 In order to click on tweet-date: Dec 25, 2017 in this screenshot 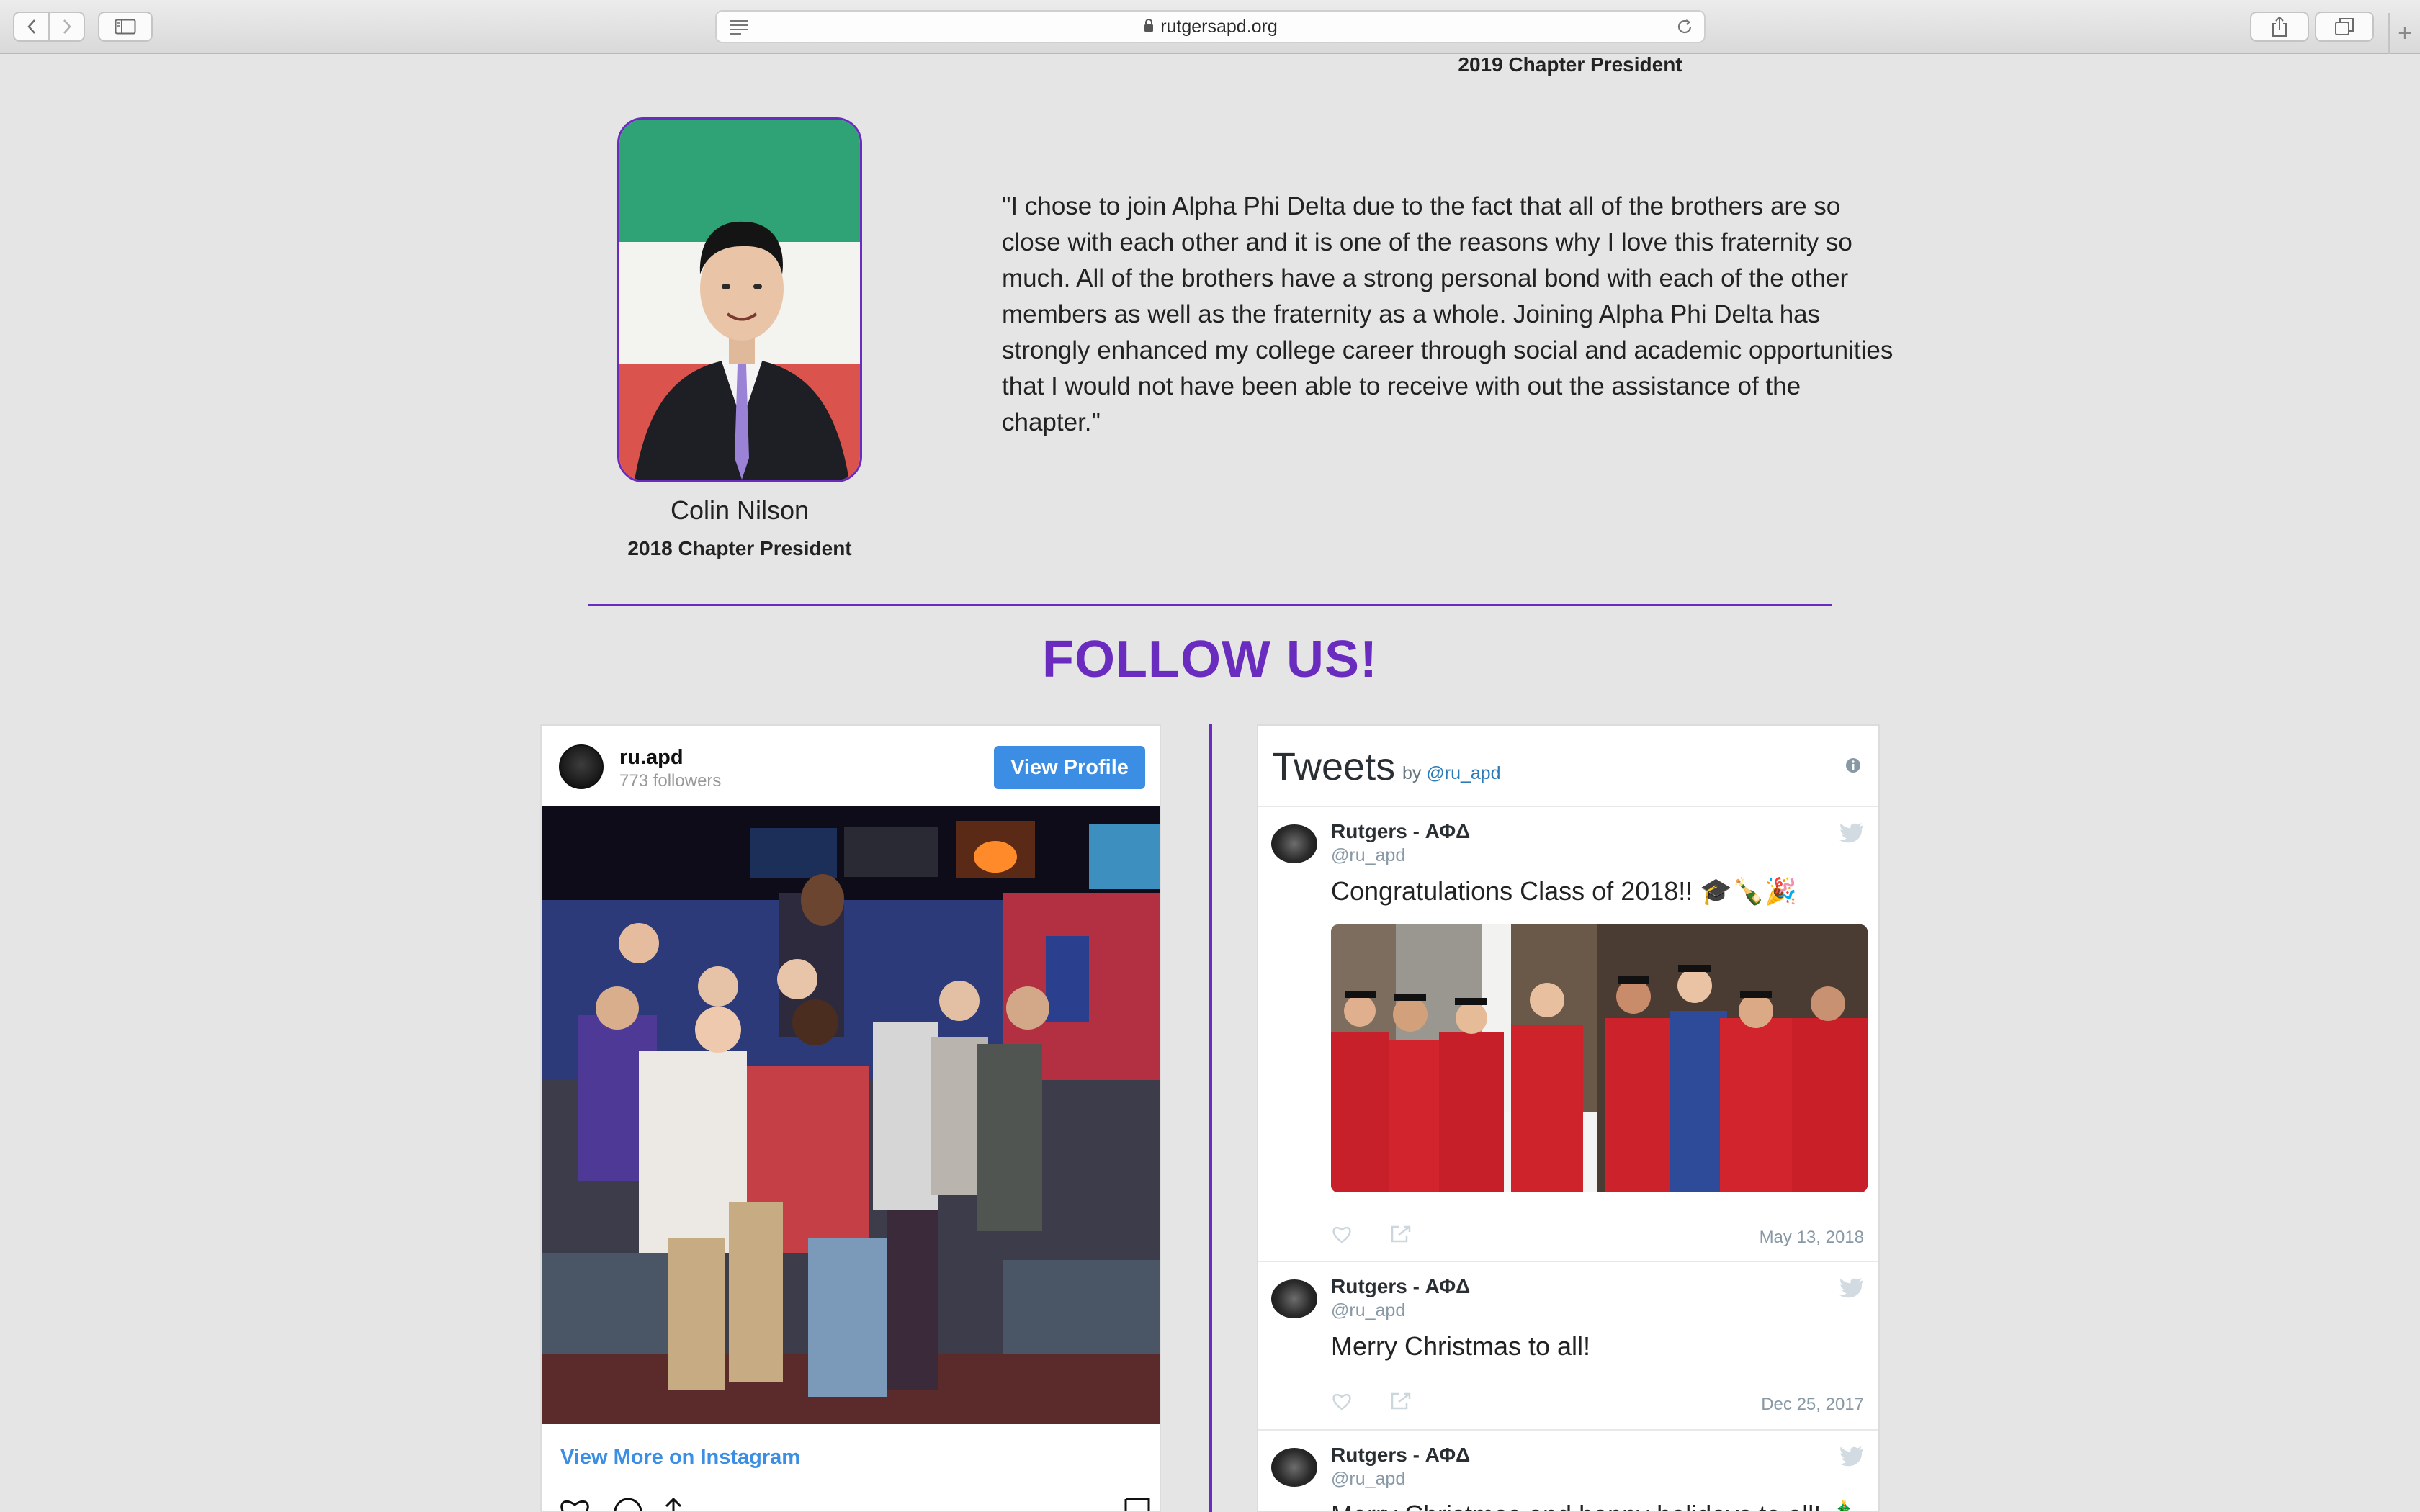, I will do `click(1812, 1405)`.